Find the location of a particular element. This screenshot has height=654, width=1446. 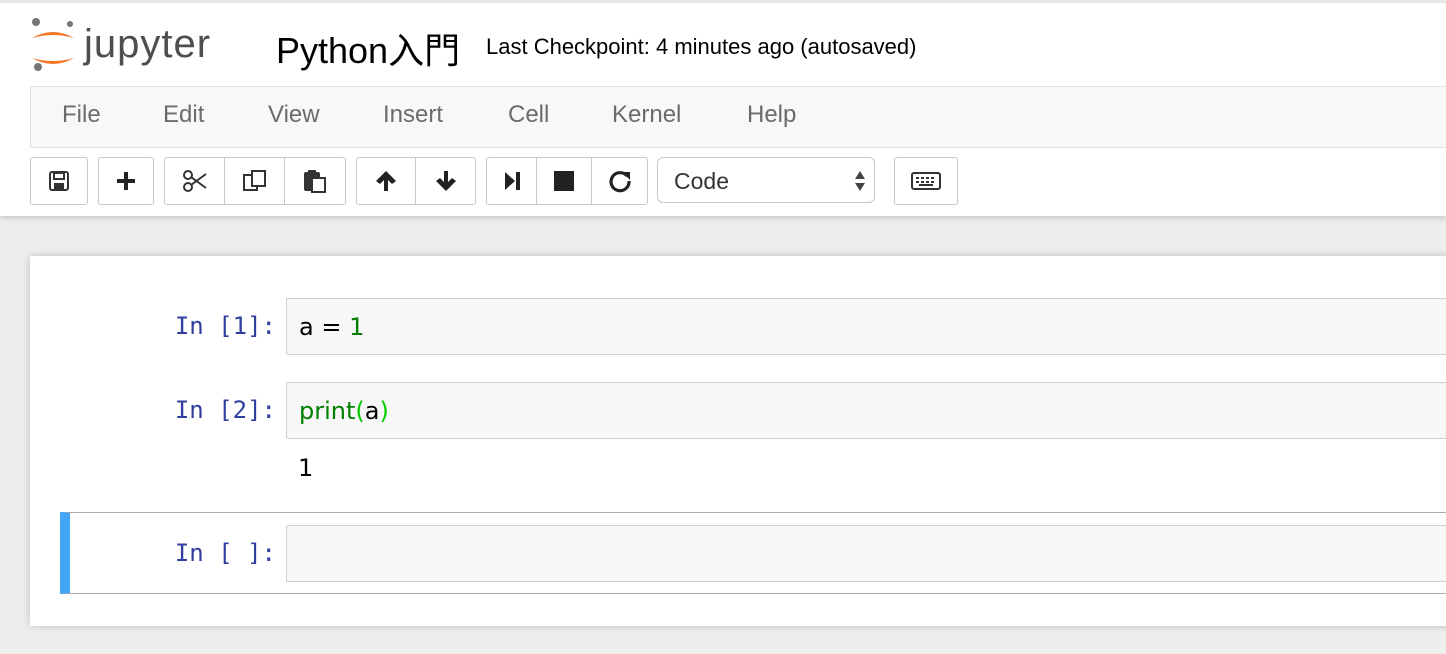

insert-cell-button is located at coordinates (126, 181).